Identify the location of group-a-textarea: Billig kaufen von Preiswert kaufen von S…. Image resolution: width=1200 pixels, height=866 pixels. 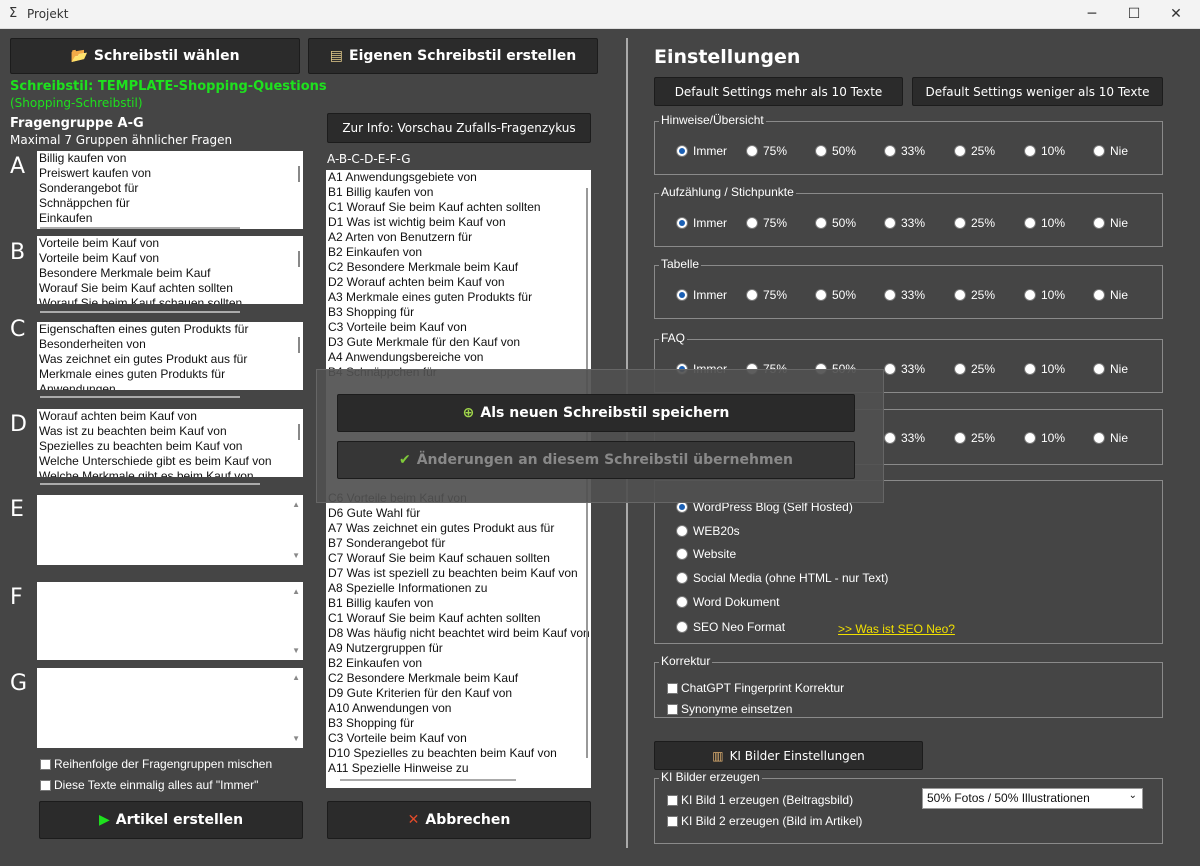
(170, 190).